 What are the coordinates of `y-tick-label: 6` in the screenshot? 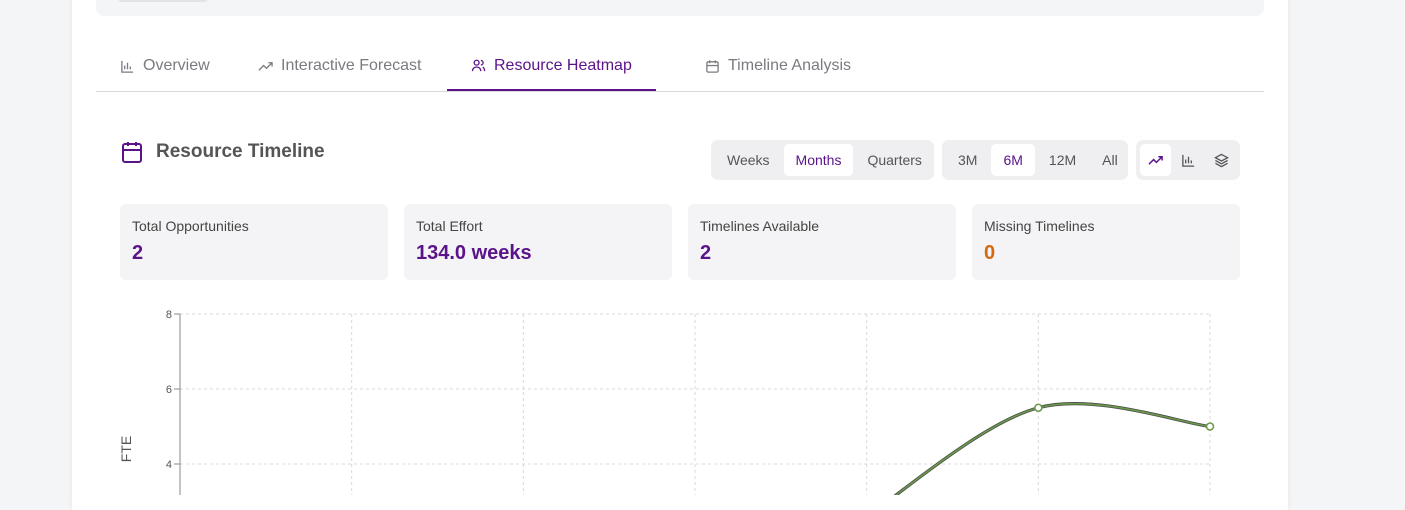 It's located at (169, 390).